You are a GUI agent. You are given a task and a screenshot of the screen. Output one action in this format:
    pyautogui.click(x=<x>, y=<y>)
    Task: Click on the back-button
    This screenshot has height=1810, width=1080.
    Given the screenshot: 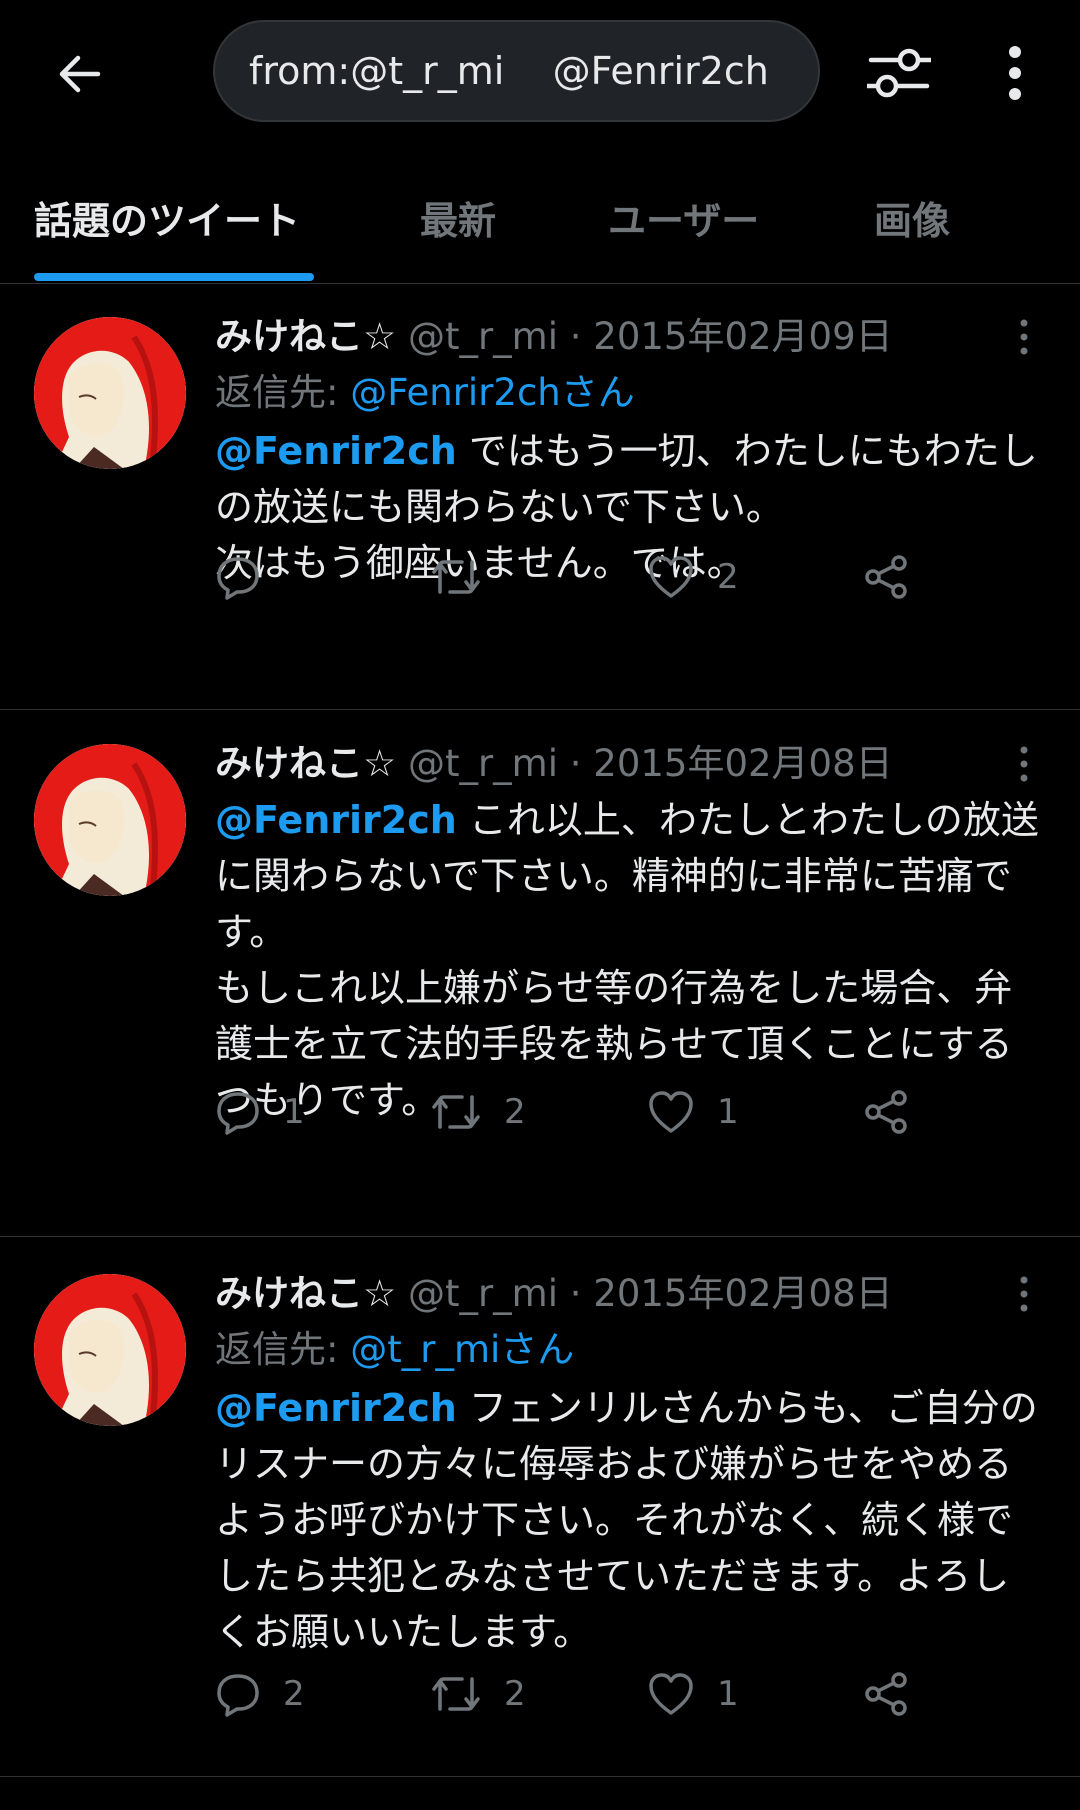 What is the action you would take?
    pyautogui.click(x=80, y=74)
    